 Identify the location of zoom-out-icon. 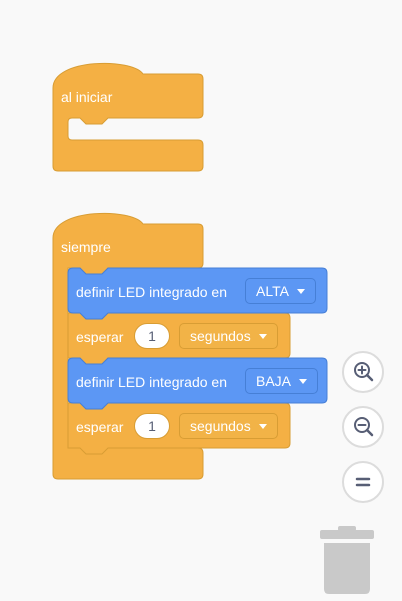
(364, 427).